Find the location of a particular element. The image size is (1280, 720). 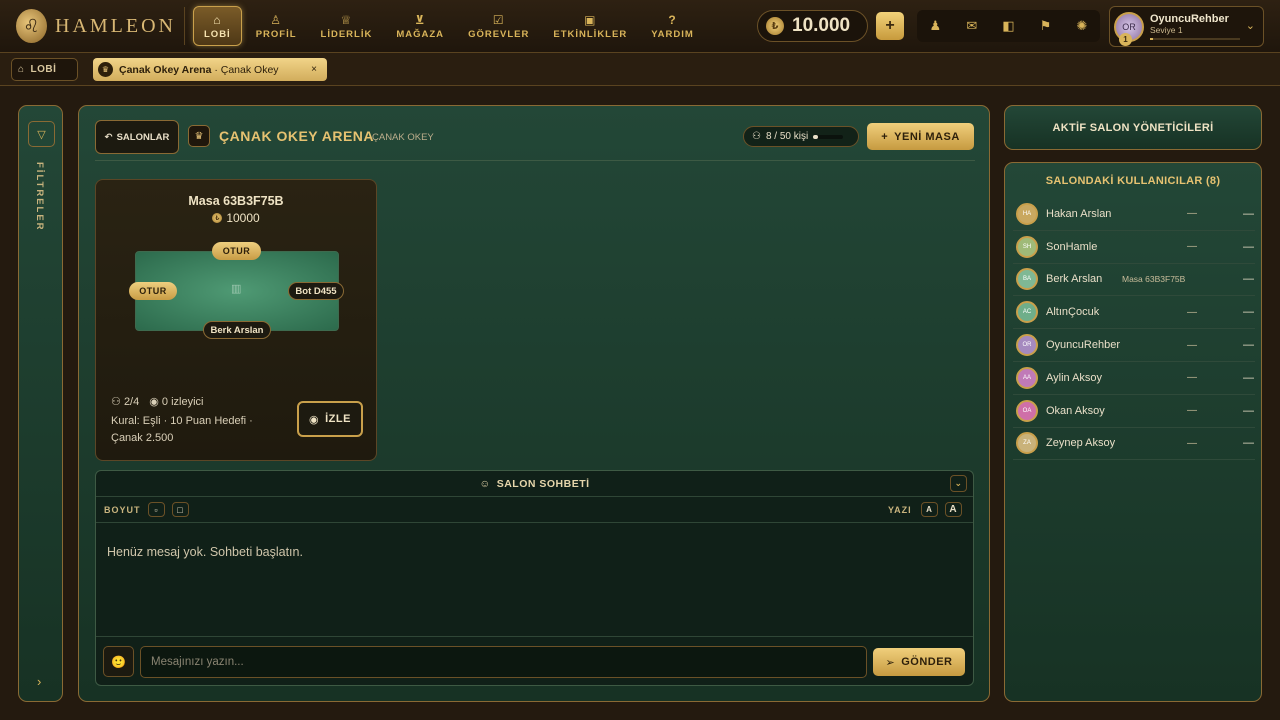

bet-amount: 10000 is located at coordinates (243, 218).